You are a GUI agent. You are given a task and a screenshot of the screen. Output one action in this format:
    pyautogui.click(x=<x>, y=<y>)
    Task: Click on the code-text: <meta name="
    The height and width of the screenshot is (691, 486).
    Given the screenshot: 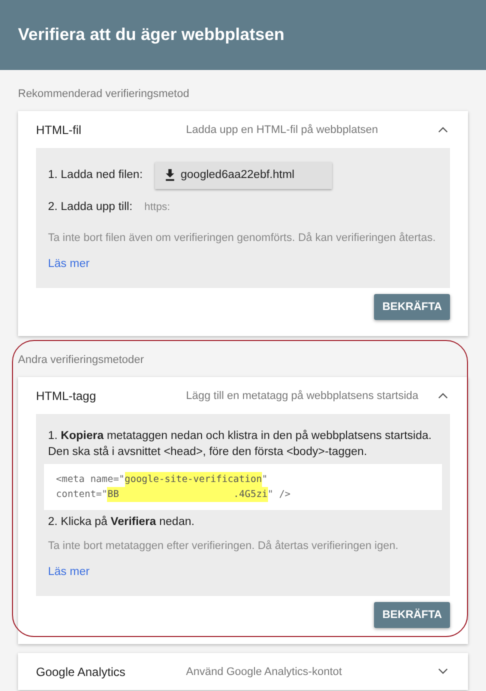 What is the action you would take?
    pyautogui.click(x=90, y=480)
    